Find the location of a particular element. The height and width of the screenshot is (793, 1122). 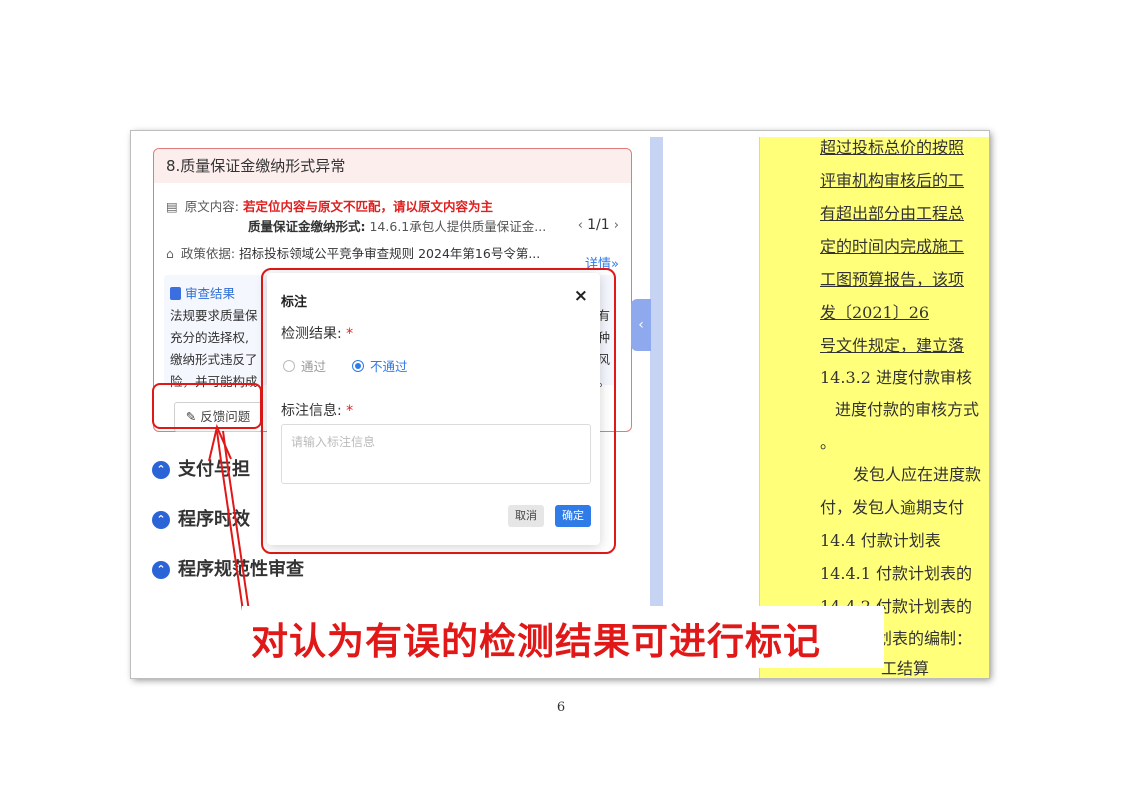

page-number: 6 is located at coordinates (561, 707).